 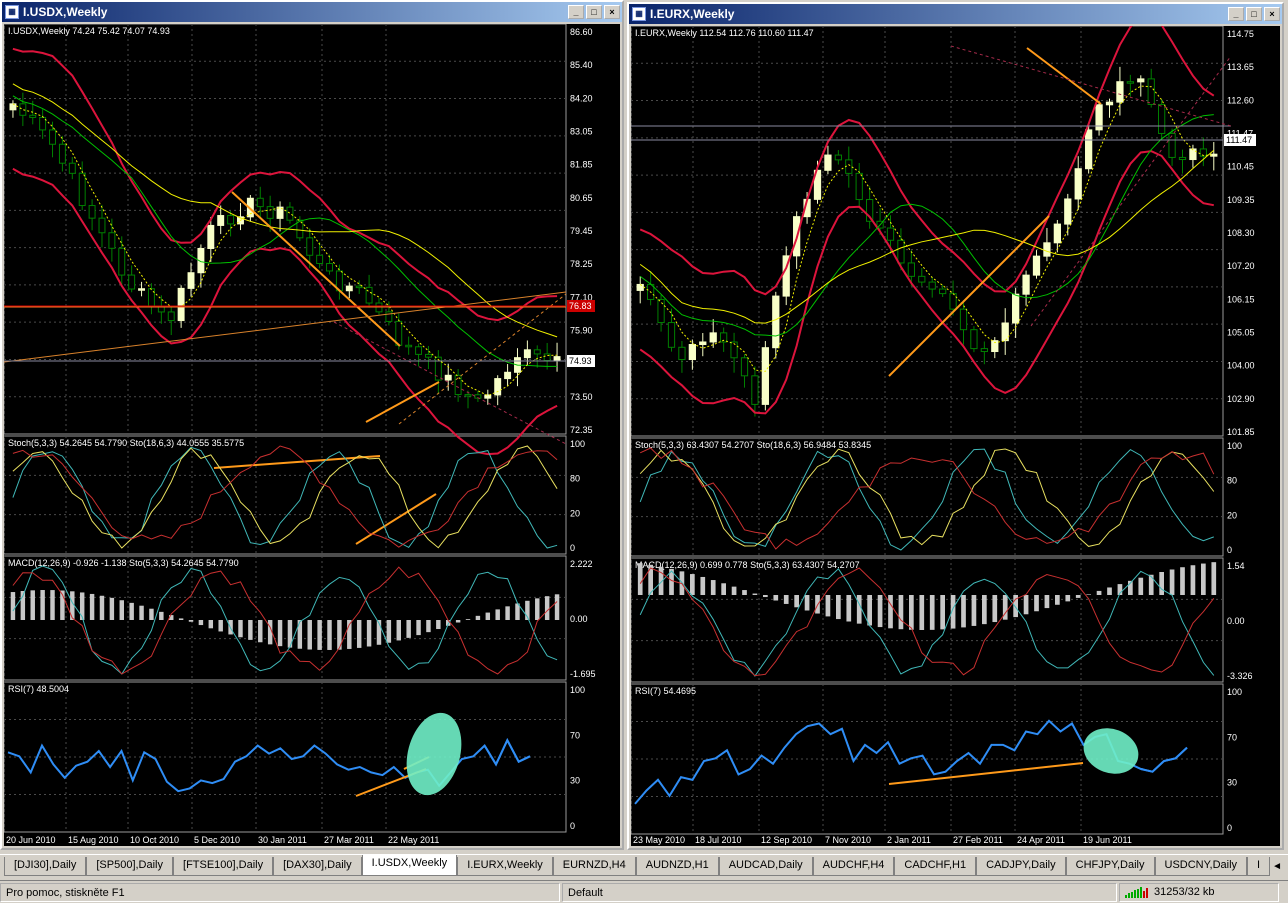 I want to click on chart-tab: [SP500],Daily, so click(x=130, y=866).